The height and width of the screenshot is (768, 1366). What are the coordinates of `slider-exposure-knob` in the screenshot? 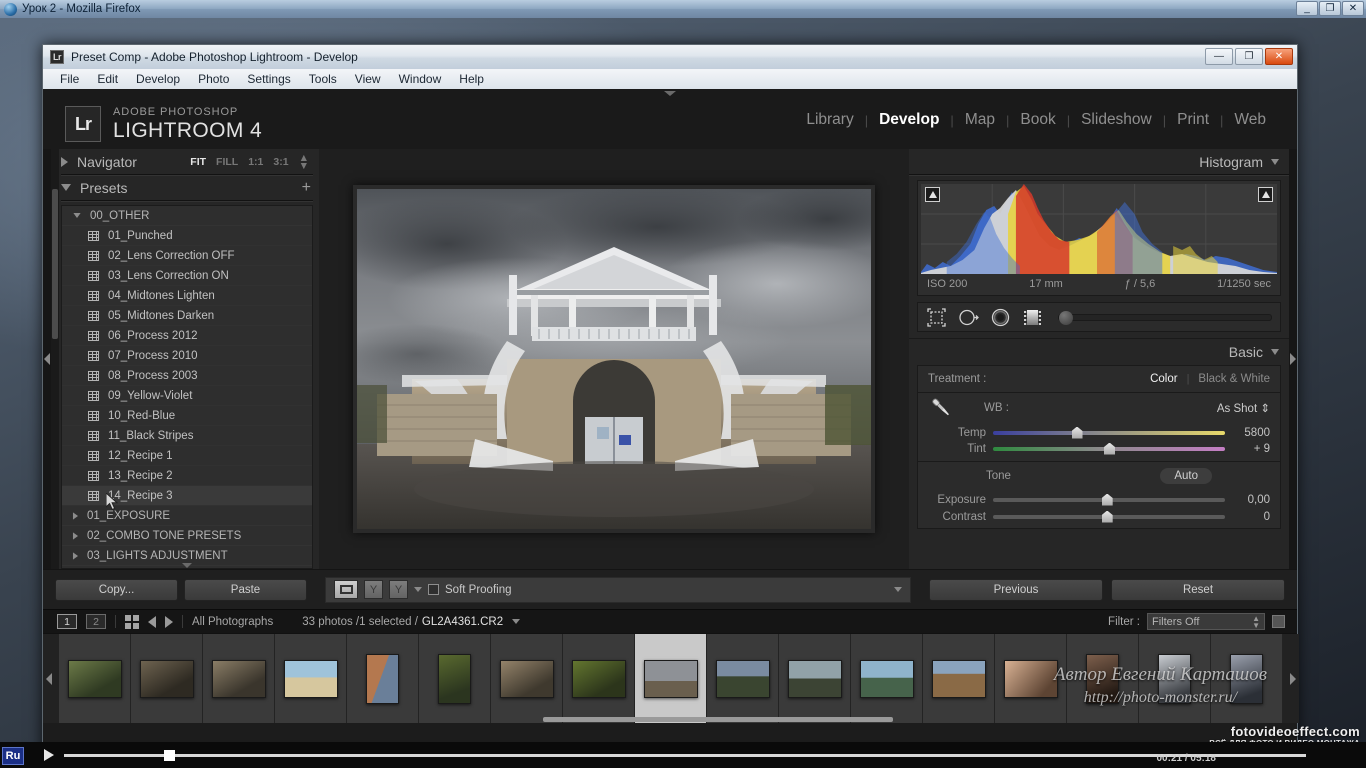 It's located at (1107, 499).